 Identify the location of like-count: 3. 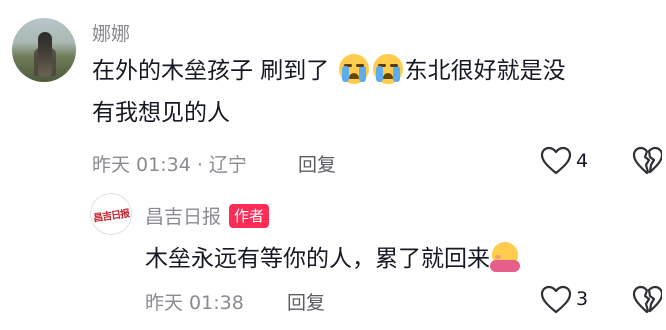
(582, 299).